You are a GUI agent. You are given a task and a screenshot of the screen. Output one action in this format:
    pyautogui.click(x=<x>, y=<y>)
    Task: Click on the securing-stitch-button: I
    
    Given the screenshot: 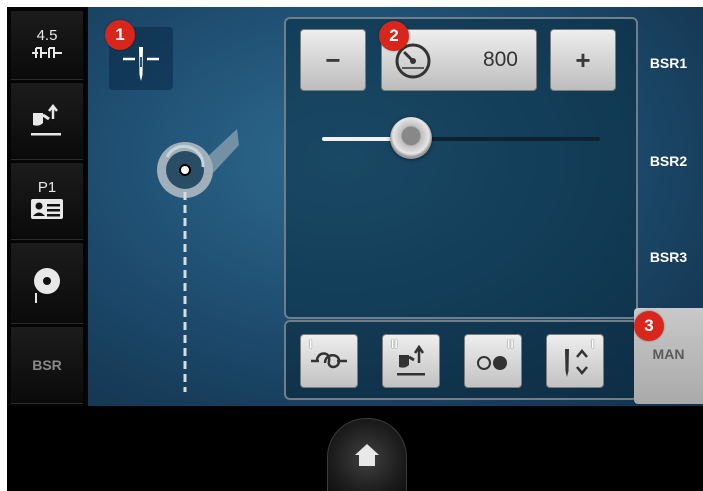 What is the action you would take?
    pyautogui.click(x=329, y=361)
    